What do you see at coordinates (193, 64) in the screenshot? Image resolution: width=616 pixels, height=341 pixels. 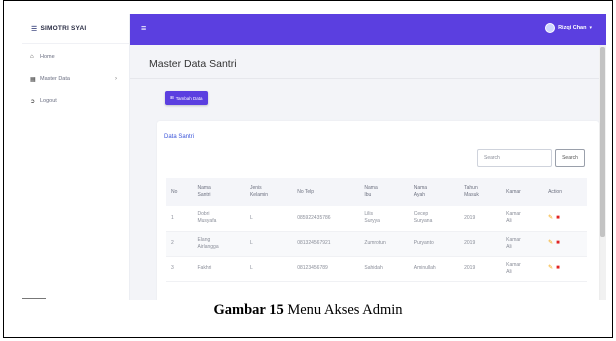 I see `page-title: Master Data Santri` at bounding box center [193, 64].